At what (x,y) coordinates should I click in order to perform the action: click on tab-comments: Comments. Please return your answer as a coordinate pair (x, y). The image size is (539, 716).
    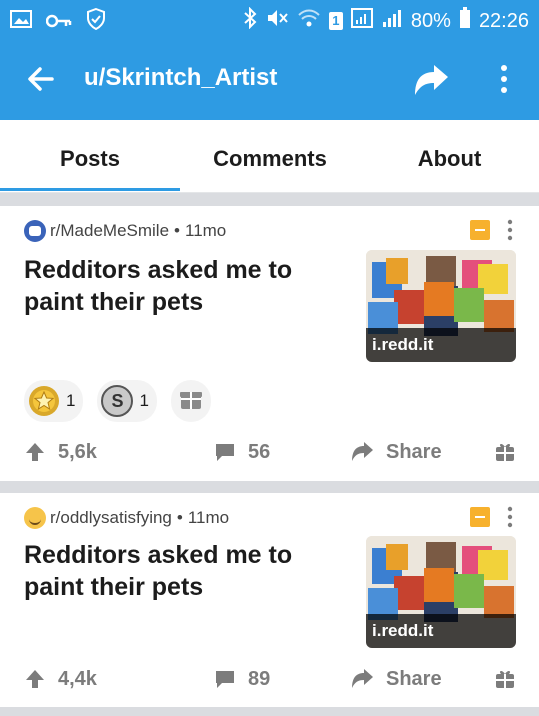
    Looking at the image, I should click on (270, 156).